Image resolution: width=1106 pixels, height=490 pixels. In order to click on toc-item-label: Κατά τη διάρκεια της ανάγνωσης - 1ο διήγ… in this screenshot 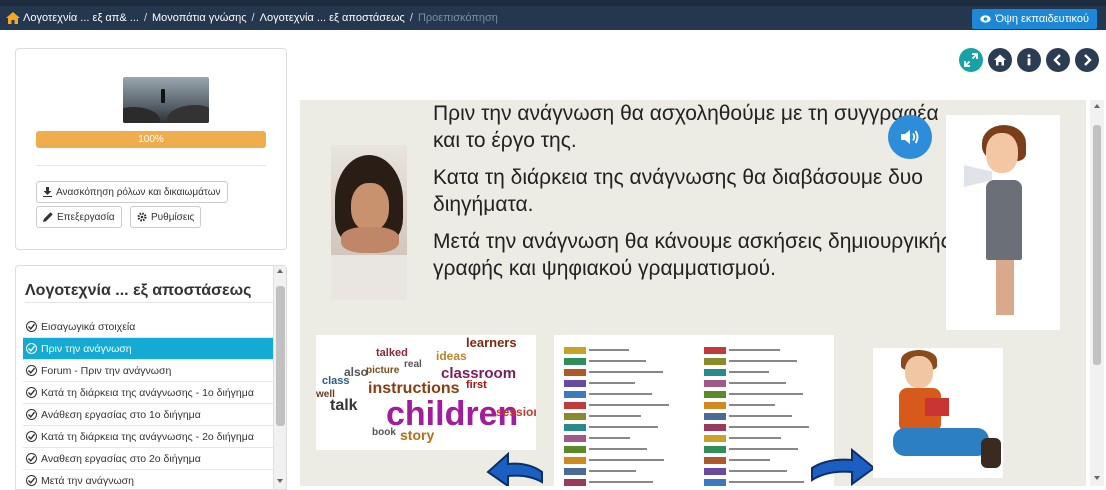, I will do `click(147, 392)`.